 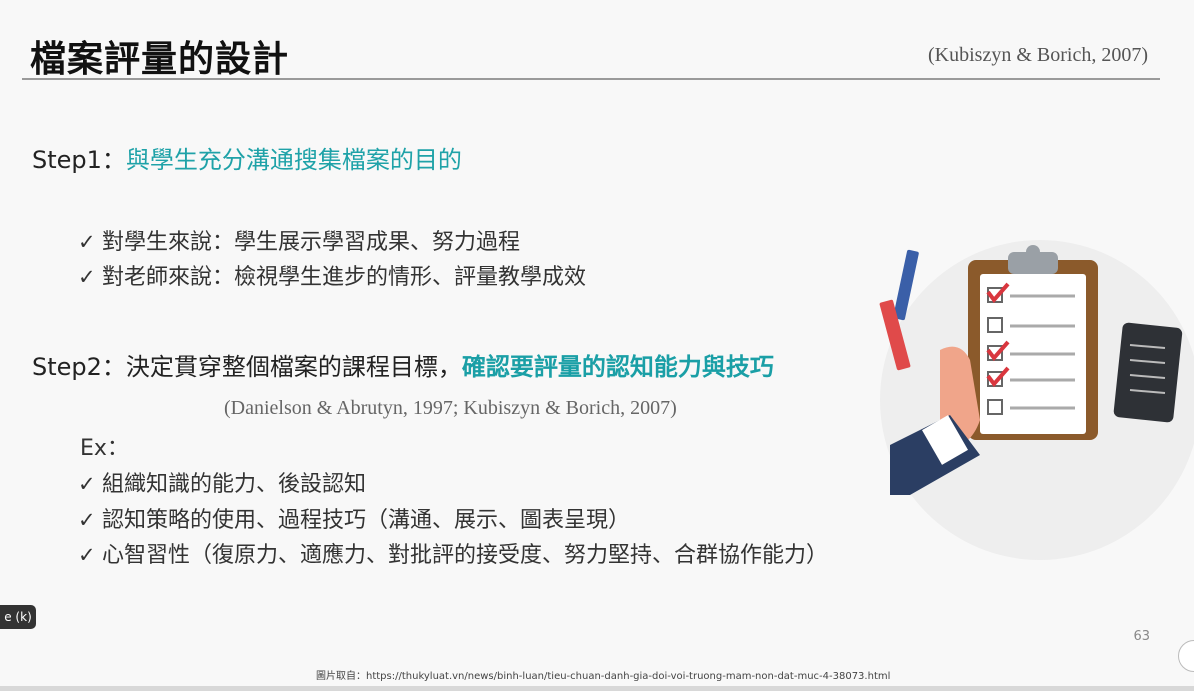 What do you see at coordinates (1148, 372) in the screenshot?
I see `notepad-icon` at bounding box center [1148, 372].